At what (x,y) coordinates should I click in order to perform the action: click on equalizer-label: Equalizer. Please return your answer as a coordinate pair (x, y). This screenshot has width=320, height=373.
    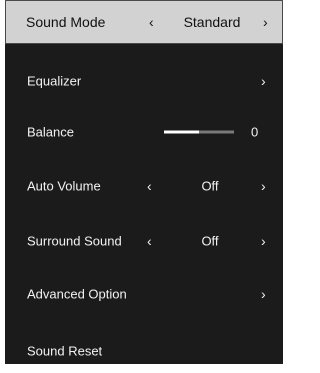
    Looking at the image, I should click on (54, 81).